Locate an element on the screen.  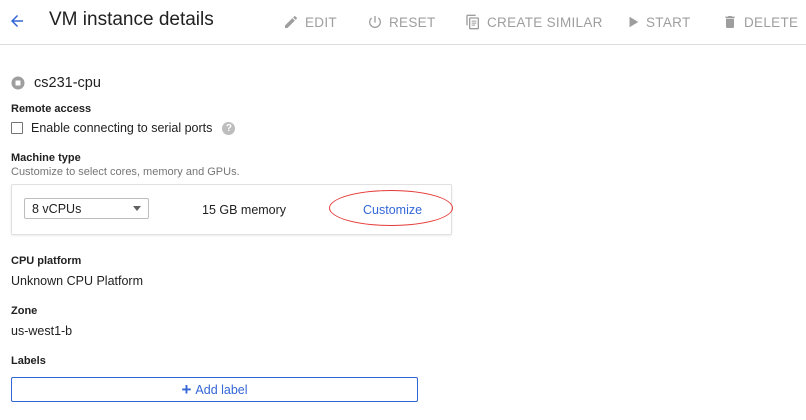
cpu-platform-heading: CPU platform is located at coordinates (46, 261).